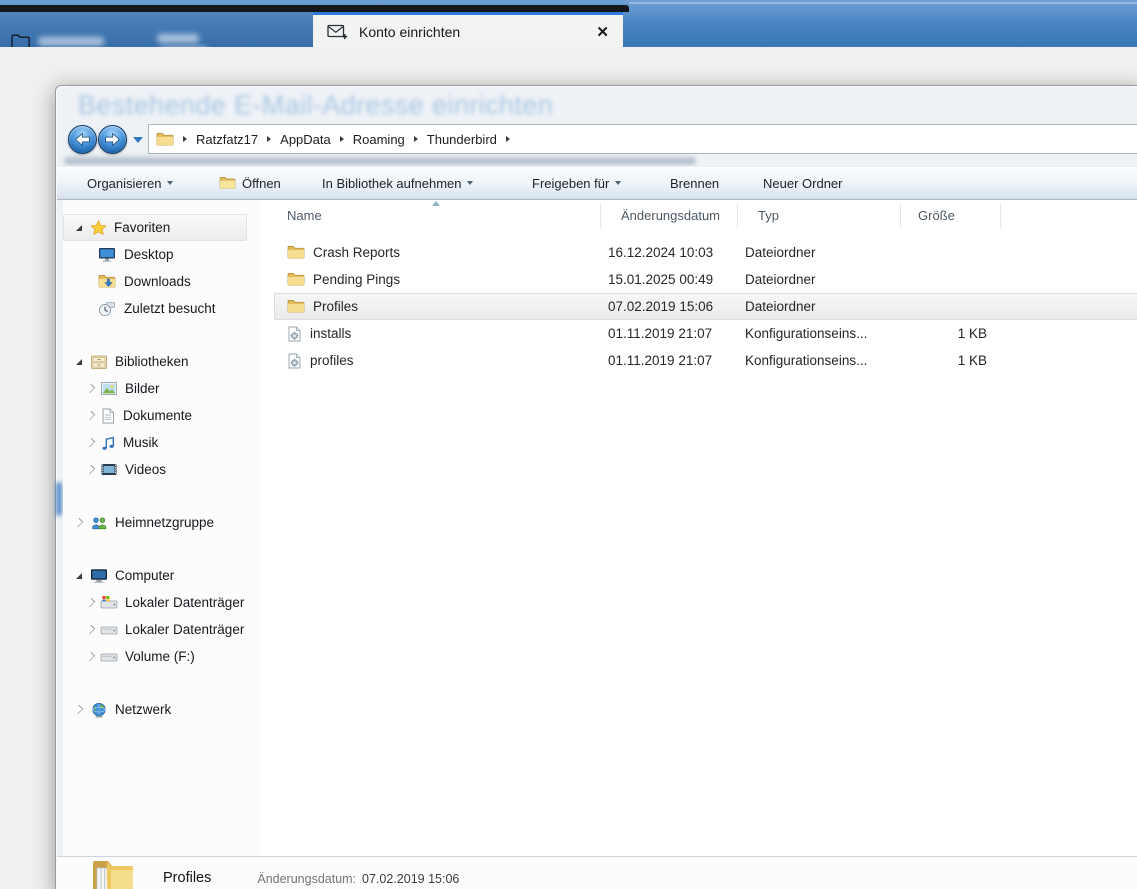 The width and height of the screenshot is (1137, 889). What do you see at coordinates (161, 308) in the screenshot?
I see `sidebar-item-zuletzt-besucht: Zuletzt besucht` at bounding box center [161, 308].